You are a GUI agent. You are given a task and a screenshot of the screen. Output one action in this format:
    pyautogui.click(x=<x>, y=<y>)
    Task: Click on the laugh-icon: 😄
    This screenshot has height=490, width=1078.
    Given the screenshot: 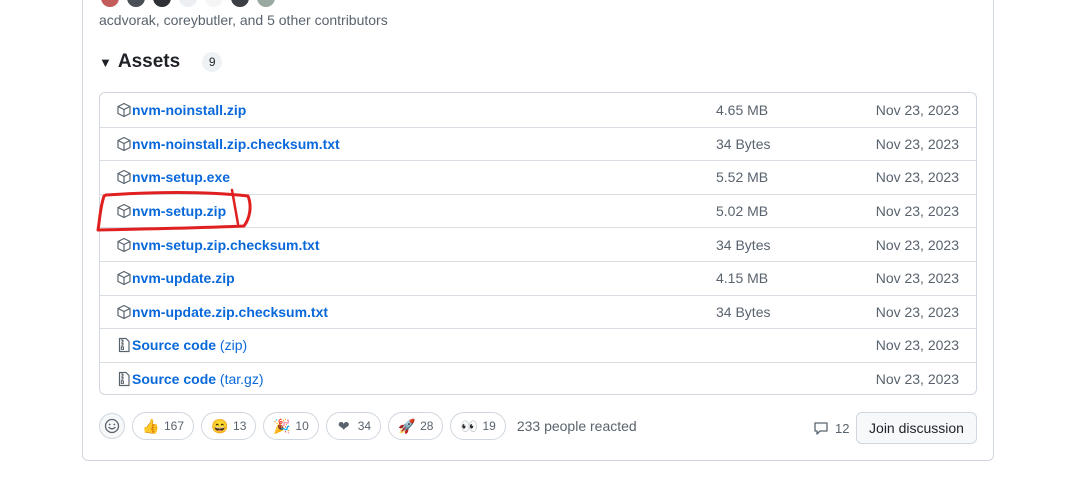 What is the action you would take?
    pyautogui.click(x=220, y=425)
    